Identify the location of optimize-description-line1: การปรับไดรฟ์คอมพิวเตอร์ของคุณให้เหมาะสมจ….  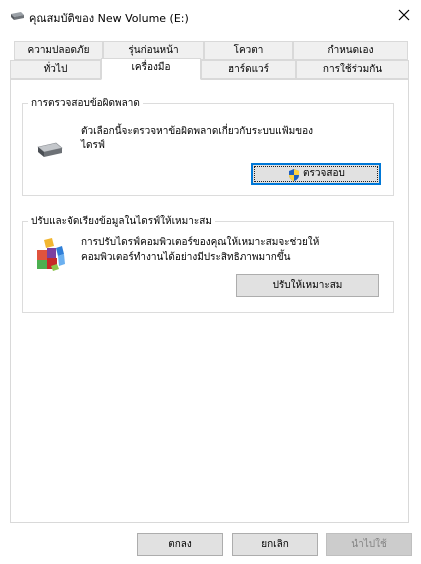
(200, 242).